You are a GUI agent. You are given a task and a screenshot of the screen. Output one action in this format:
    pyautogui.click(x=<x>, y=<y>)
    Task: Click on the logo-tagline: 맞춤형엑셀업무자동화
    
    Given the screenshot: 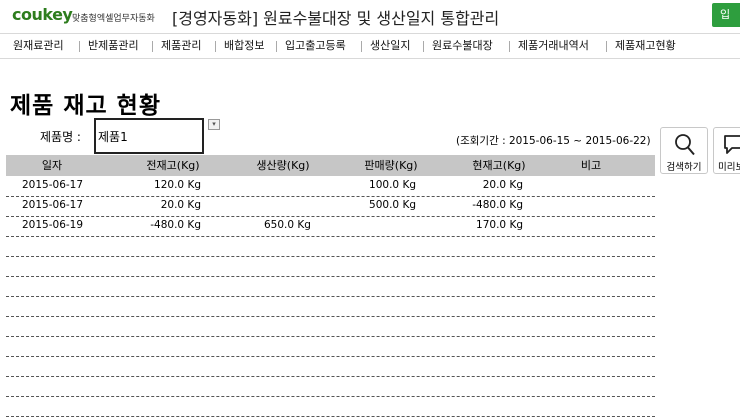 What is the action you would take?
    pyautogui.click(x=113, y=19)
    